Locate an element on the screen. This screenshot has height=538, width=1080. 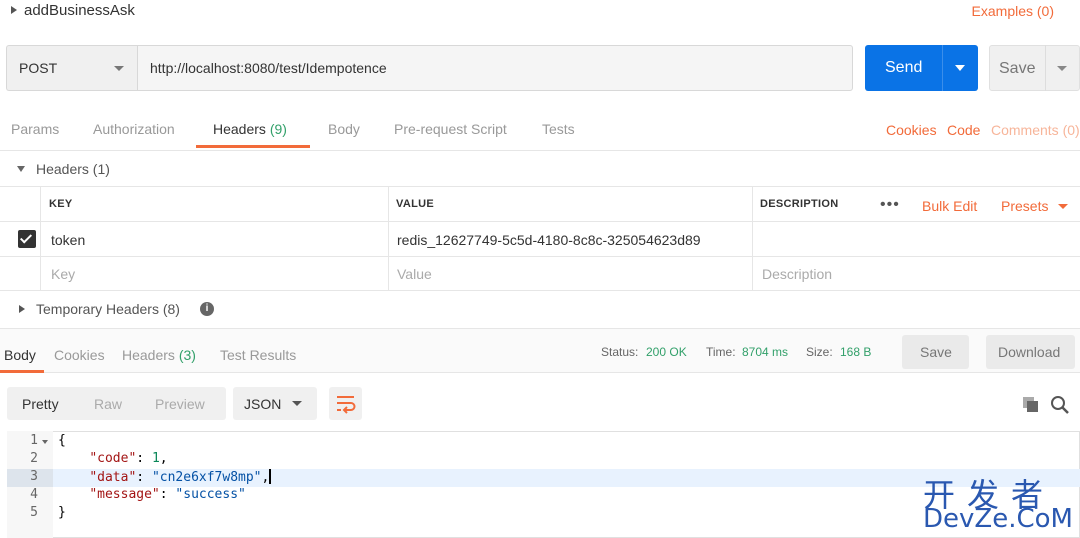
format-preview-button: Preview is located at coordinates (180, 404).